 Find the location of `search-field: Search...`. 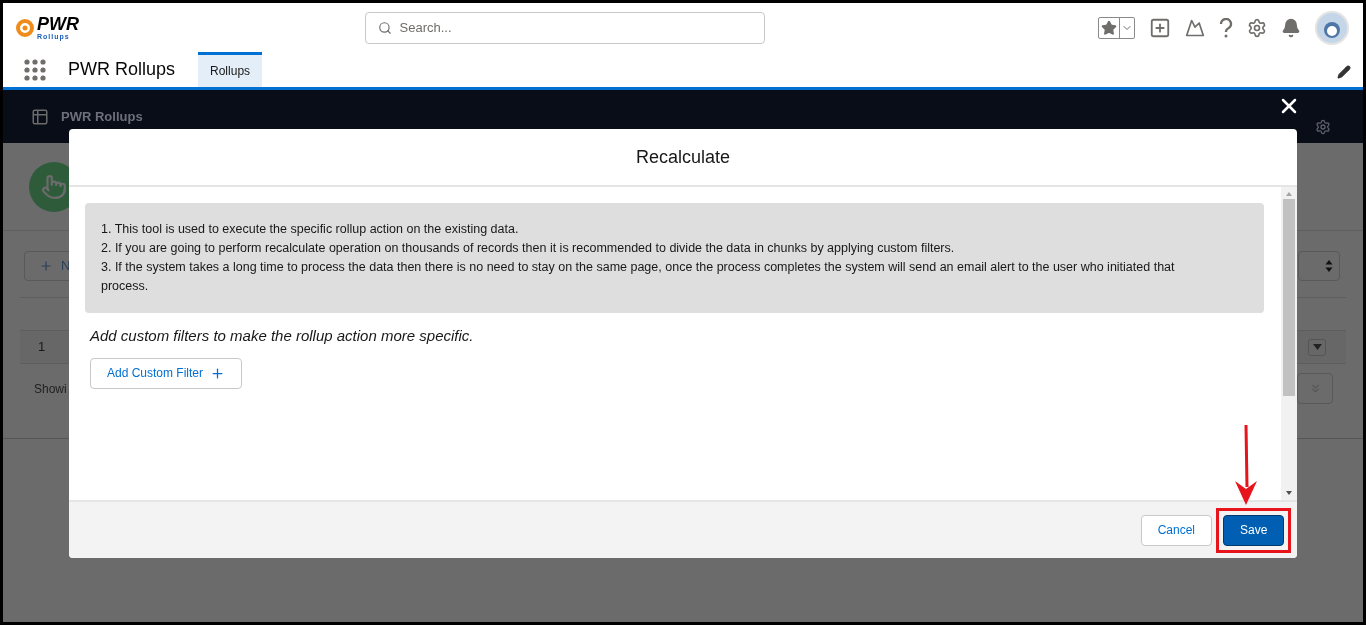

search-field: Search... is located at coordinates (564, 27).